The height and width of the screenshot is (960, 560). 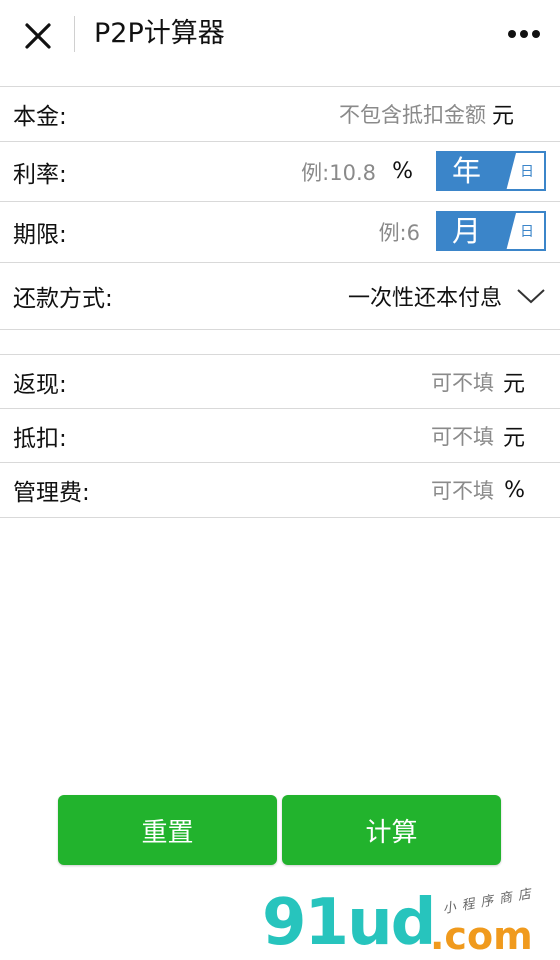 I want to click on repayment-select: 一次性还本付息, so click(x=425, y=296).